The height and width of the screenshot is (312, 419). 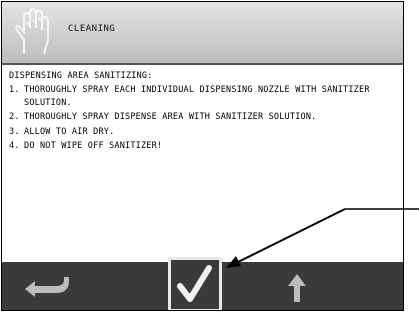 I want to click on step-item: 3. ALLOW TO AIR DRY., so click(x=204, y=132).